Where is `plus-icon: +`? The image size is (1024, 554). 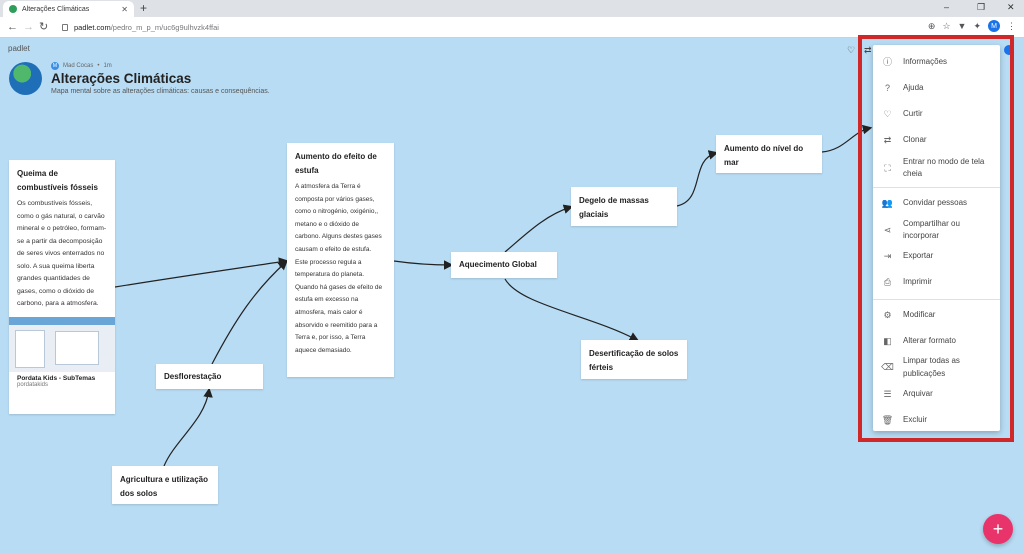
plus-icon: + is located at coordinates (998, 528).